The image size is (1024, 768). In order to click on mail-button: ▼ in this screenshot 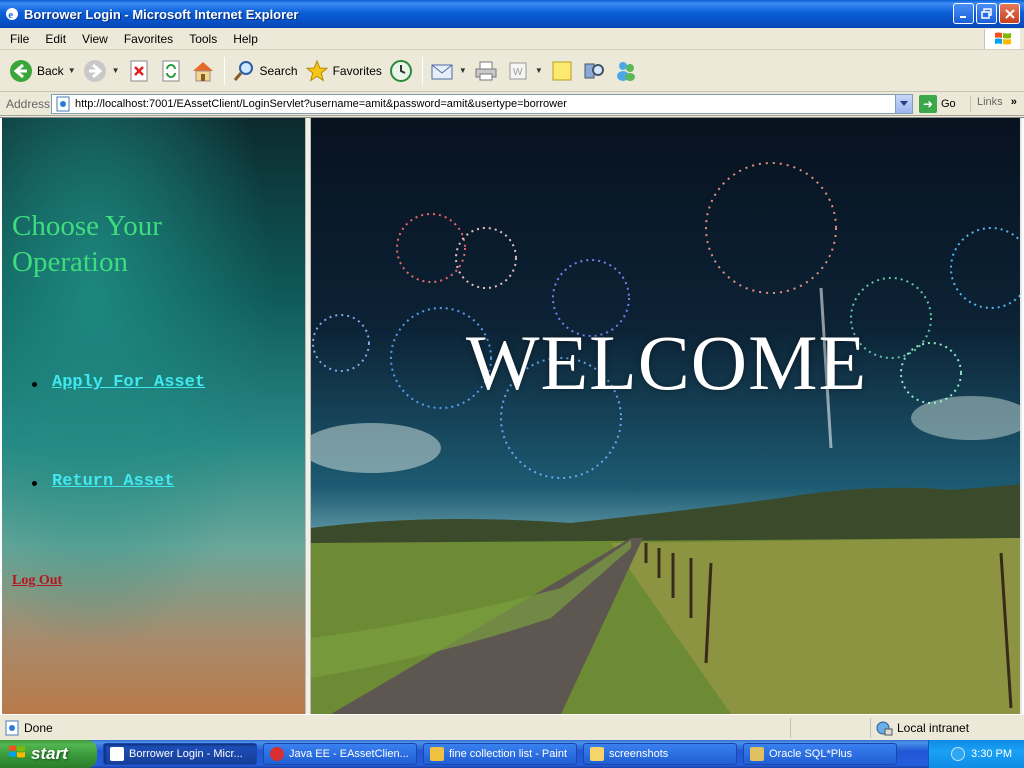, I will do `click(448, 71)`.